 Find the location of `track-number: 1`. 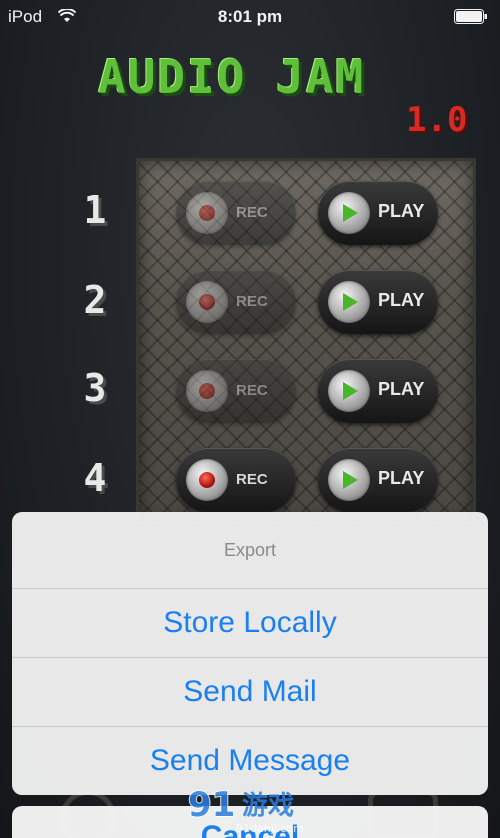

track-number: 1 is located at coordinates (95, 210).